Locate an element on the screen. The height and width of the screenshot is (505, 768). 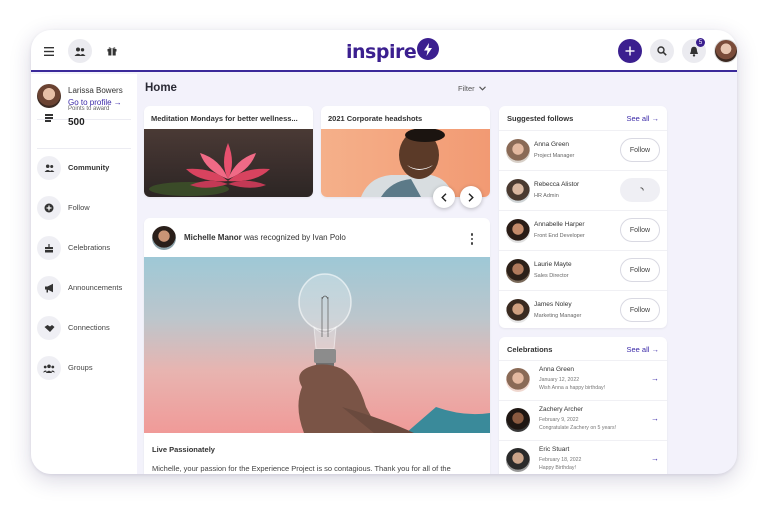
points-value: 500 is located at coordinates (76, 122).